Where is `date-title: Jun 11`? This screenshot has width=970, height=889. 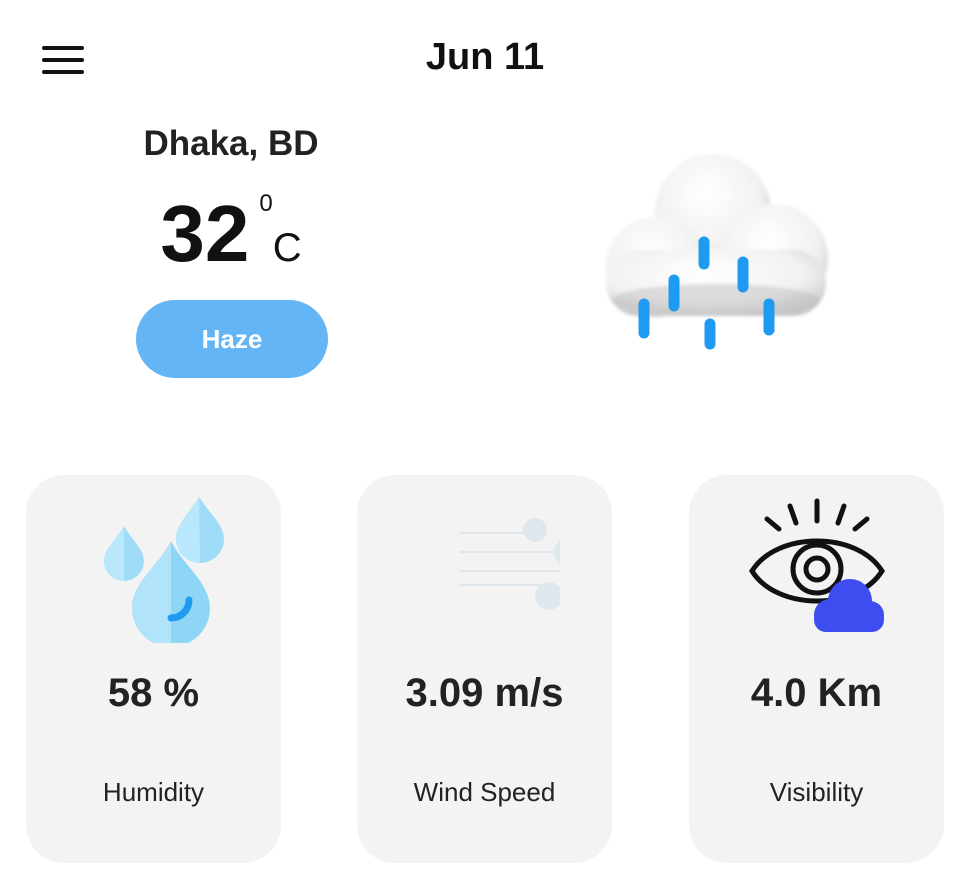
date-title: Jun 11 is located at coordinates (485, 57).